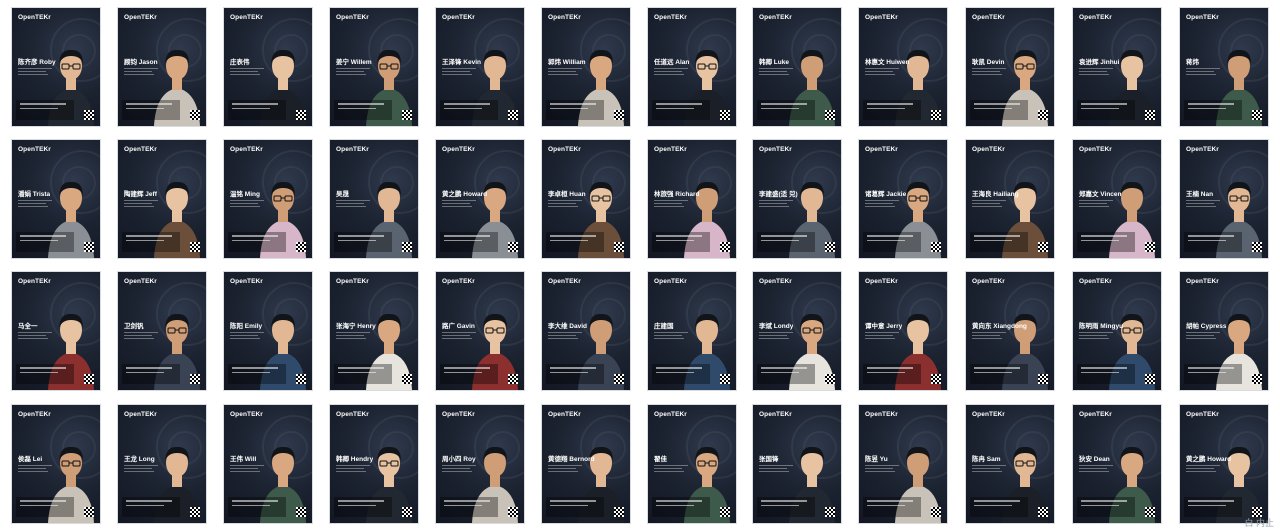 Image resolution: width=1280 pixels, height=531 pixels. I want to click on speaker-card: OpenTEKr 任道远 Alan, so click(692, 67).